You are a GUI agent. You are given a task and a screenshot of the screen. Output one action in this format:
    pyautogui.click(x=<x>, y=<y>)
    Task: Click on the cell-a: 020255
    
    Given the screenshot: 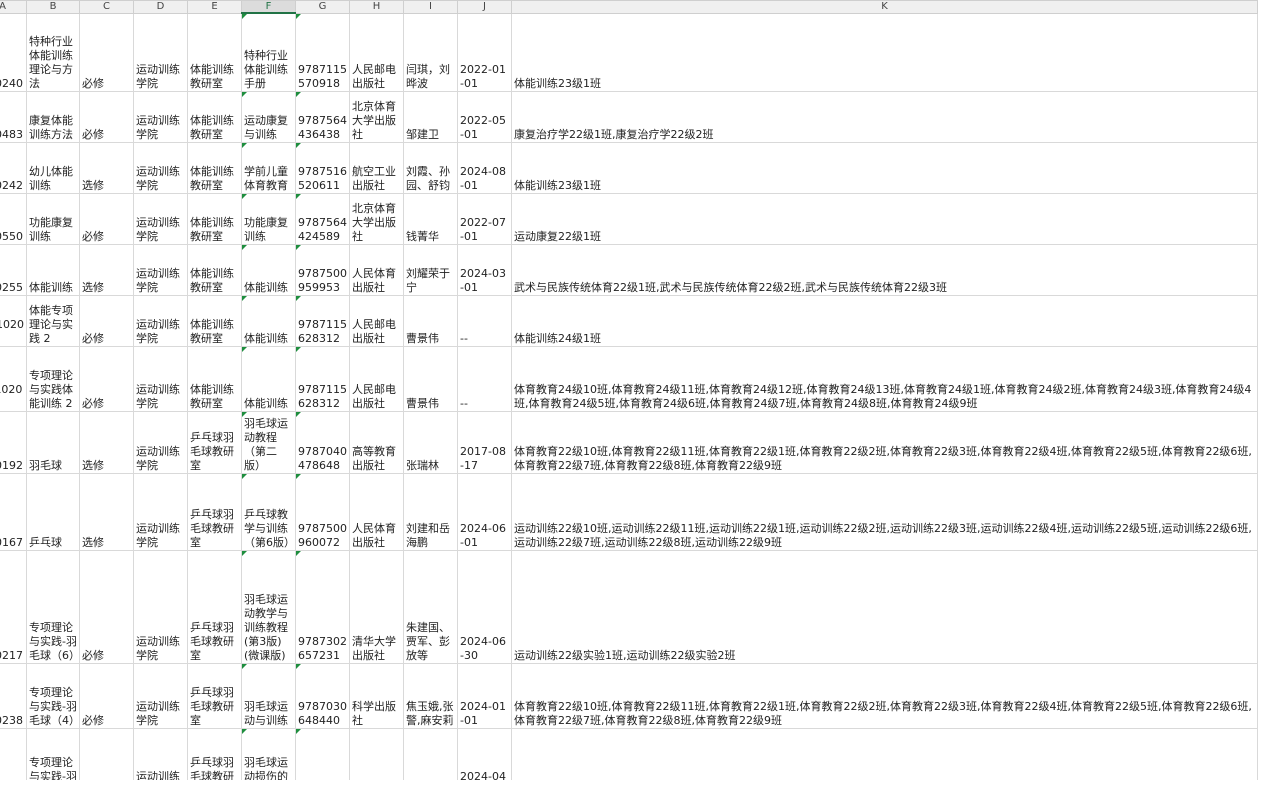 What is the action you would take?
    pyautogui.click(x=13, y=269)
    